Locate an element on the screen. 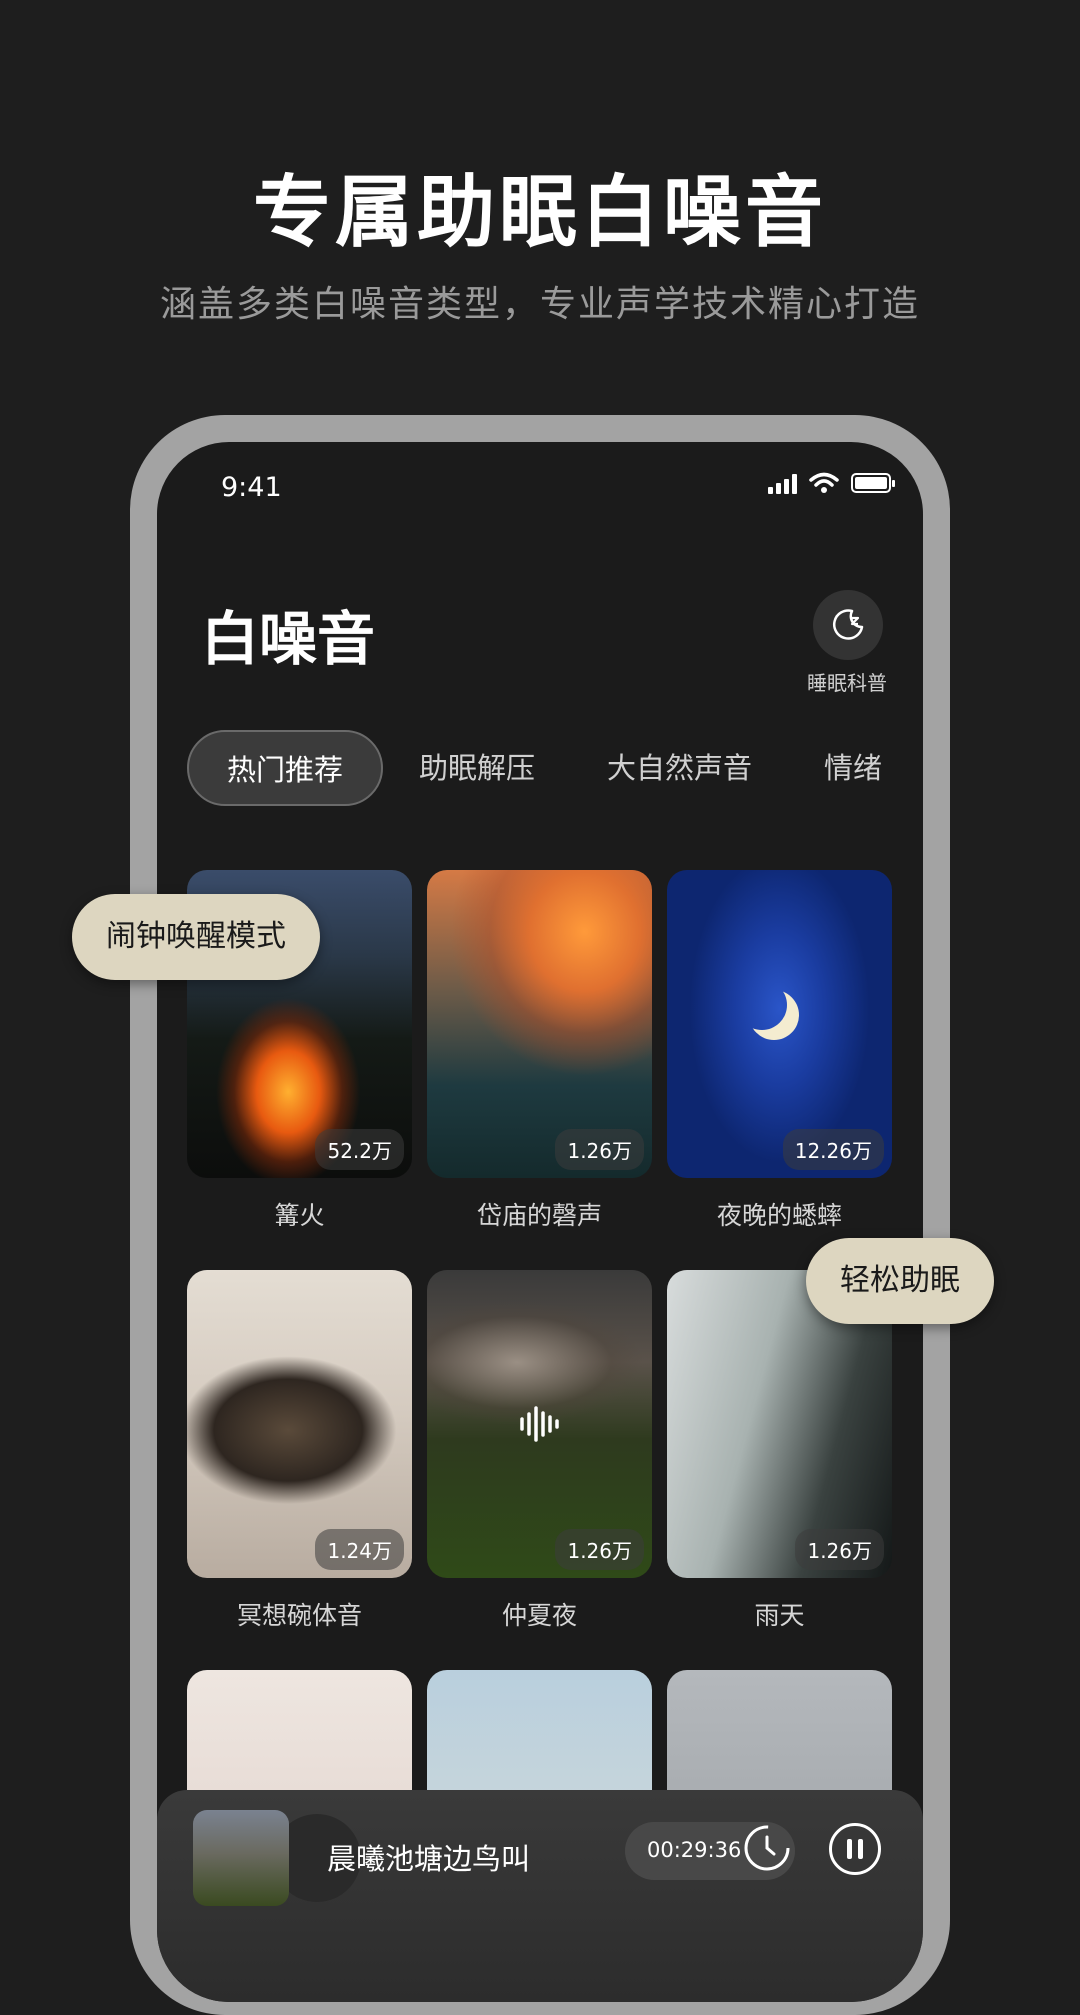 The width and height of the screenshot is (1080, 2015). alarm-wake-bubble: 闹钟唤醒模式 is located at coordinates (196, 937).